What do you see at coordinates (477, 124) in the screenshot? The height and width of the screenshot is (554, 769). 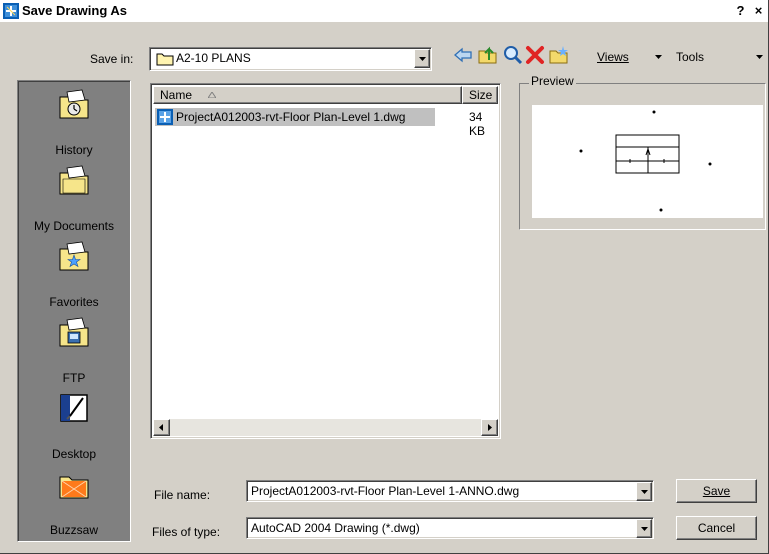 I see `file-size: 34 KB` at bounding box center [477, 124].